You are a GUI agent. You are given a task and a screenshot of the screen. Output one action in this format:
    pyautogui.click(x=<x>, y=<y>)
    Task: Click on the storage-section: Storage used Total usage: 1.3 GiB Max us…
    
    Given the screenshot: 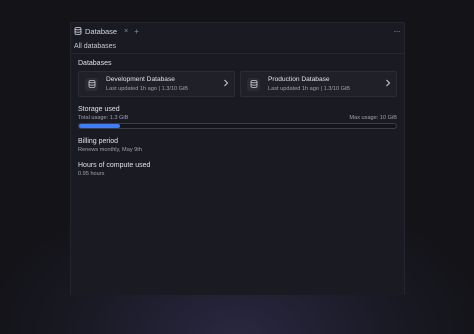 What is the action you would take?
    pyautogui.click(x=237, y=117)
    